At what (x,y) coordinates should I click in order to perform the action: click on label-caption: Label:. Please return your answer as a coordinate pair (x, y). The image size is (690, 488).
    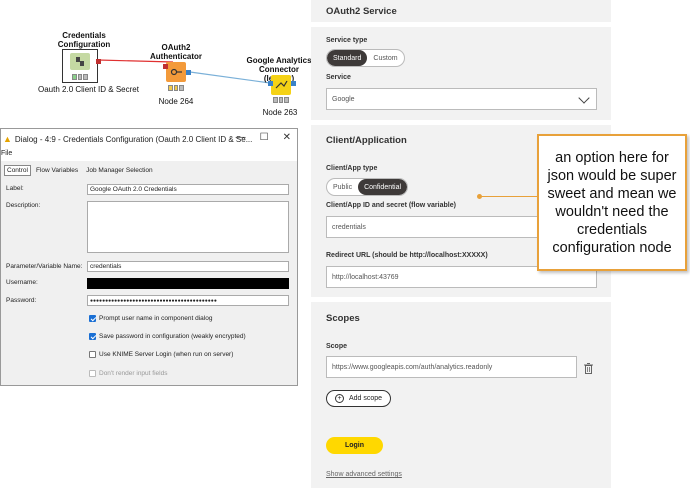
    Looking at the image, I should click on (15, 188).